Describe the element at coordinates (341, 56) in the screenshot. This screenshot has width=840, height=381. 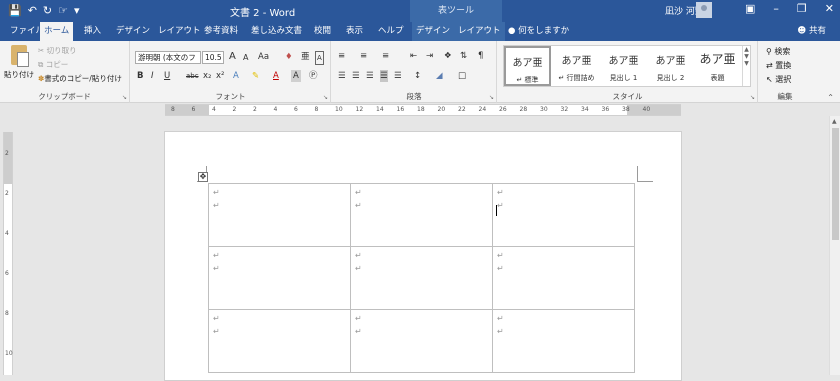
I see `bullets-icon: ≡` at that location.